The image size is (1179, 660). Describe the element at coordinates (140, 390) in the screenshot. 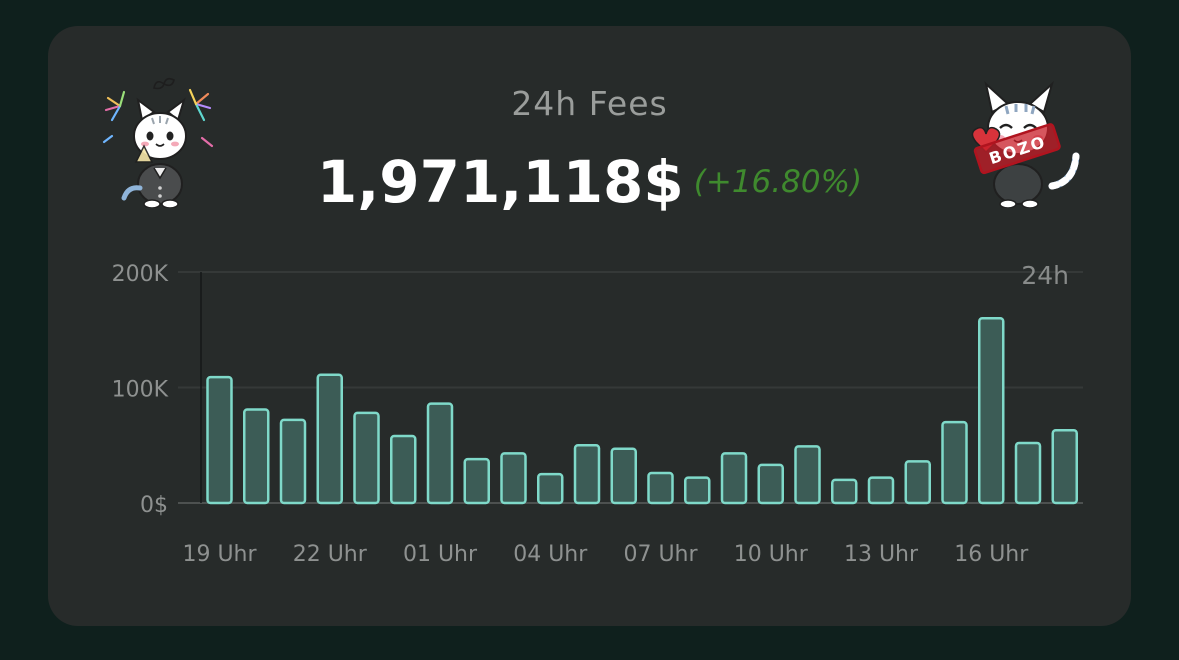

I see `y-tick-label: 100K` at that location.